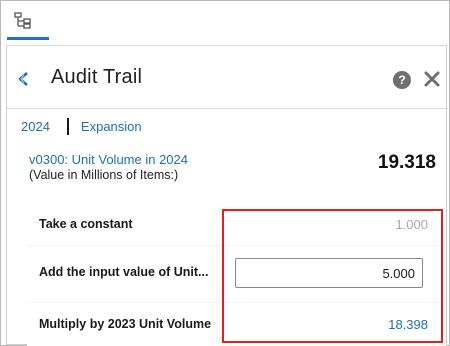 The width and height of the screenshot is (450, 346). Describe the element at coordinates (236, 224) in the screenshot. I see `step-row: Take a constant 1.000` at that location.